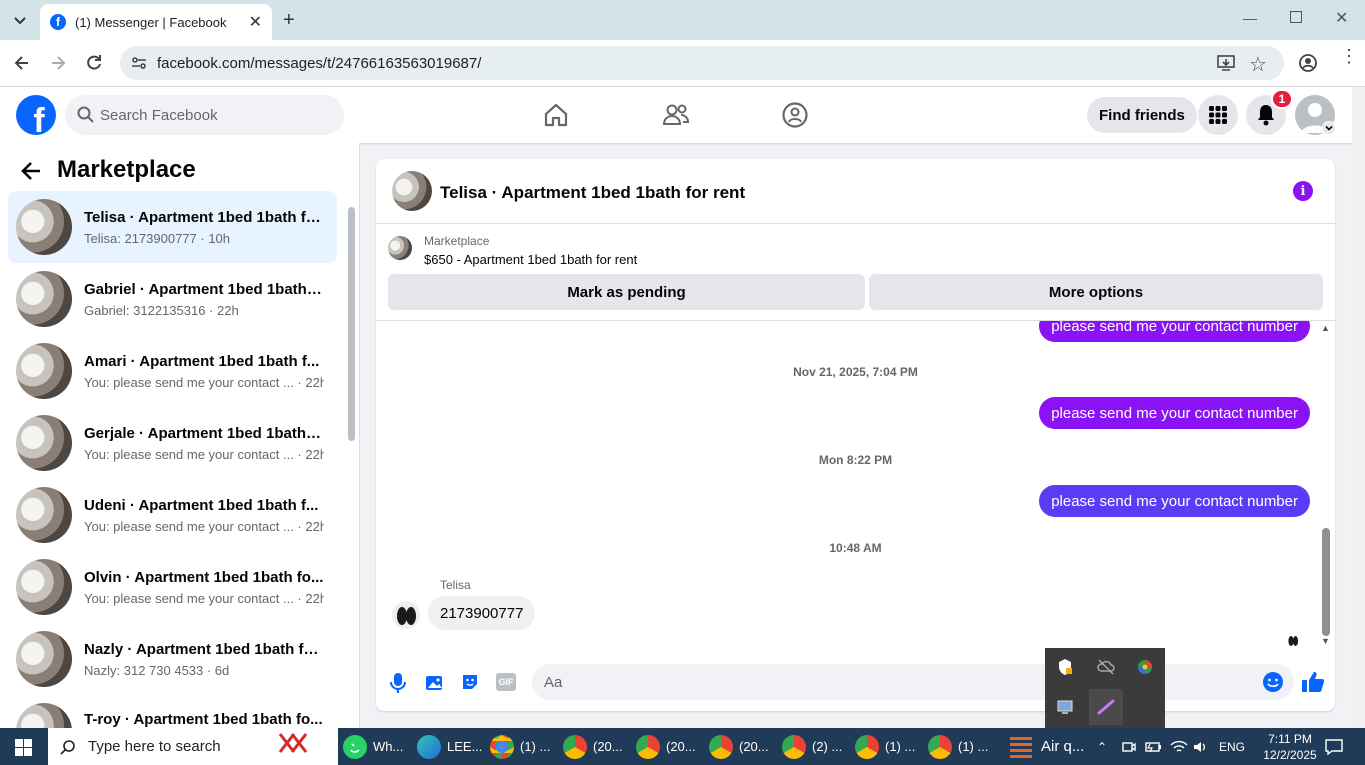  I want to click on close-tab-icon: ✕, so click(255, 22).